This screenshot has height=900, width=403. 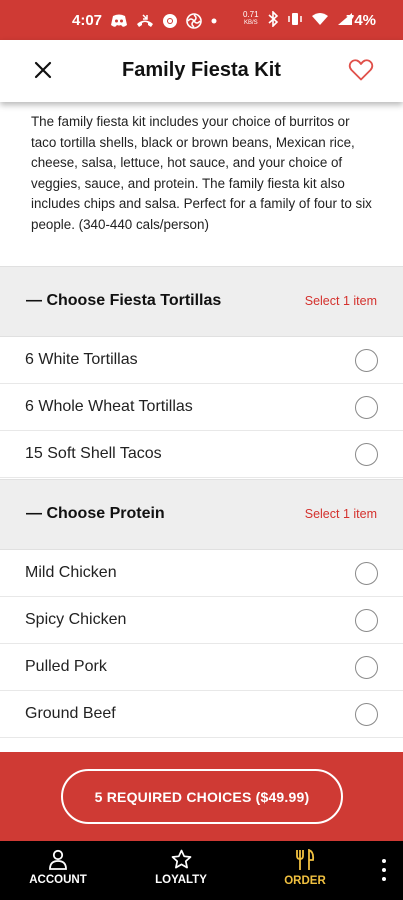 I want to click on section-header-tortillas: — Choose Fiesta Tortillas Select 1 item, so click(x=201, y=301).